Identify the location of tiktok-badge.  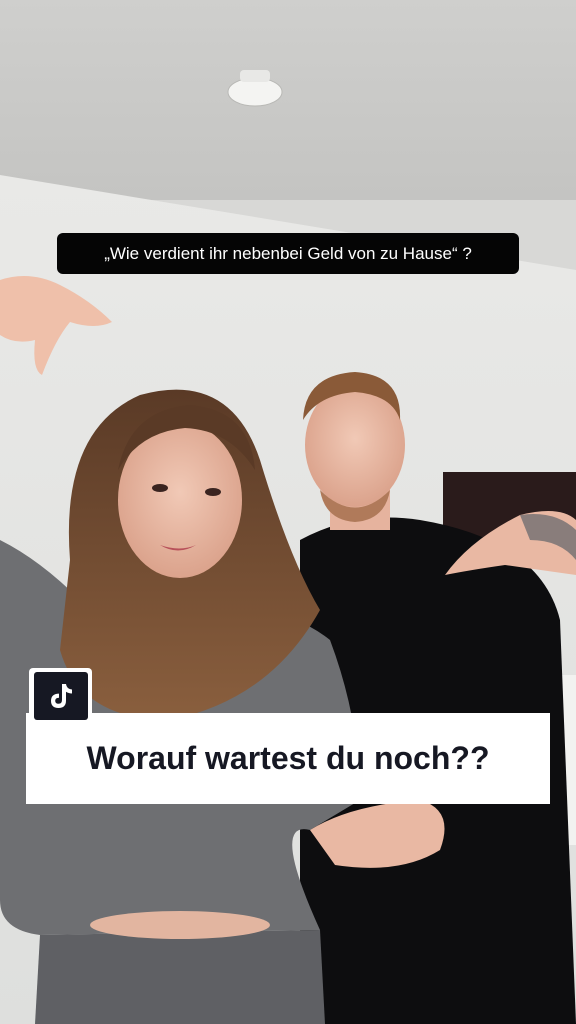
(60, 696).